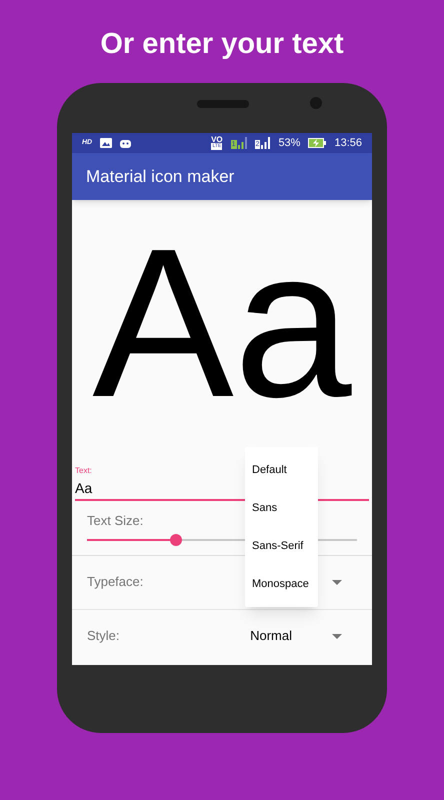  I want to click on clock: 13:56, so click(348, 143).